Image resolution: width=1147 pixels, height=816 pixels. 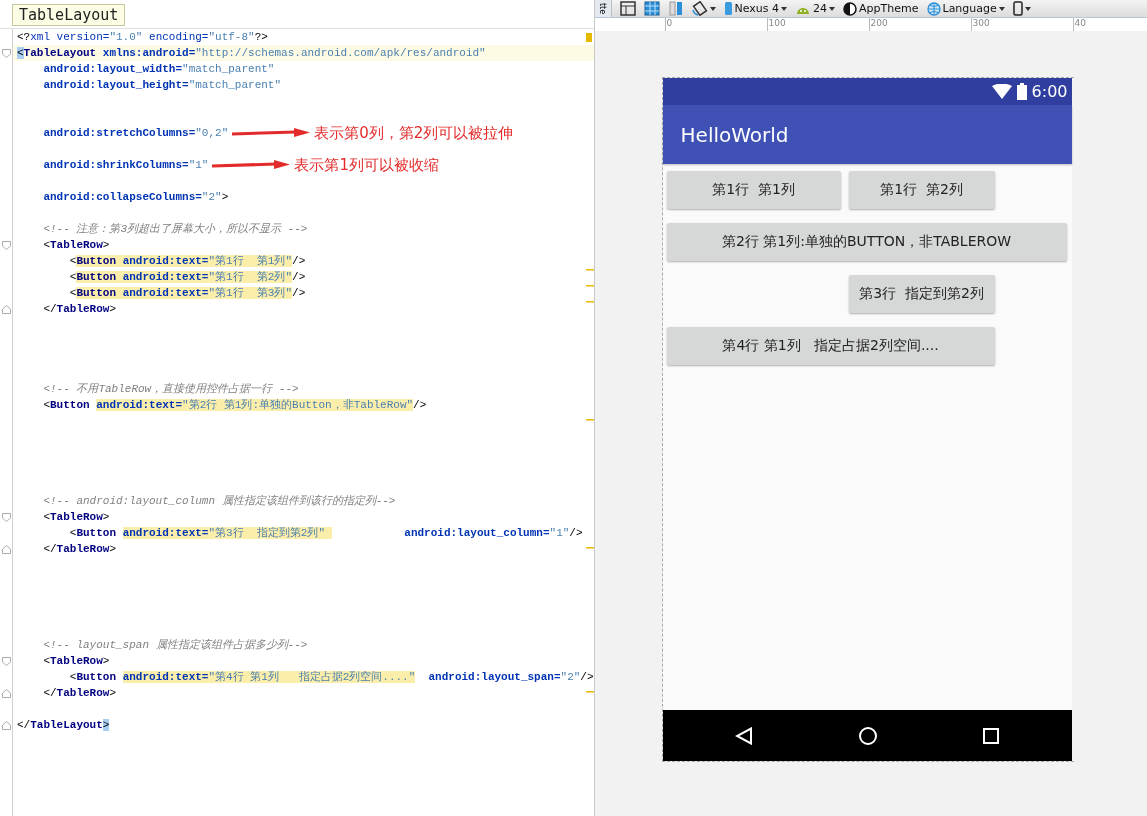 I want to click on layout-icon, so click(x=627, y=8).